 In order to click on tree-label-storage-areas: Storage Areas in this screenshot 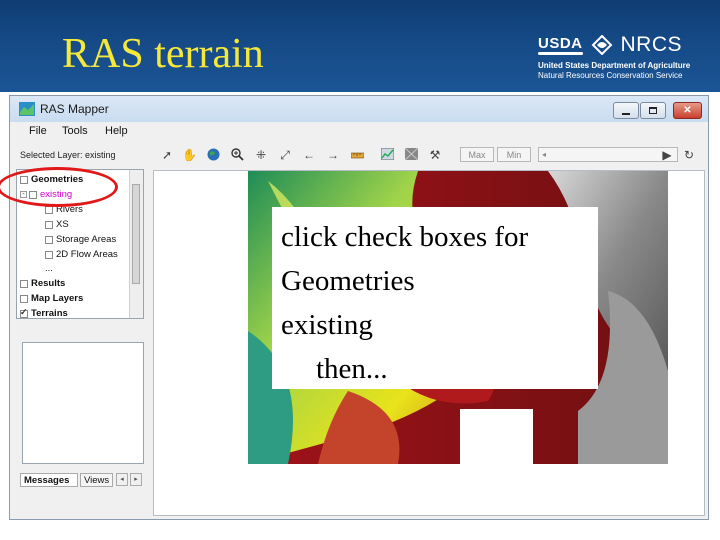, I will do `click(86, 239)`.